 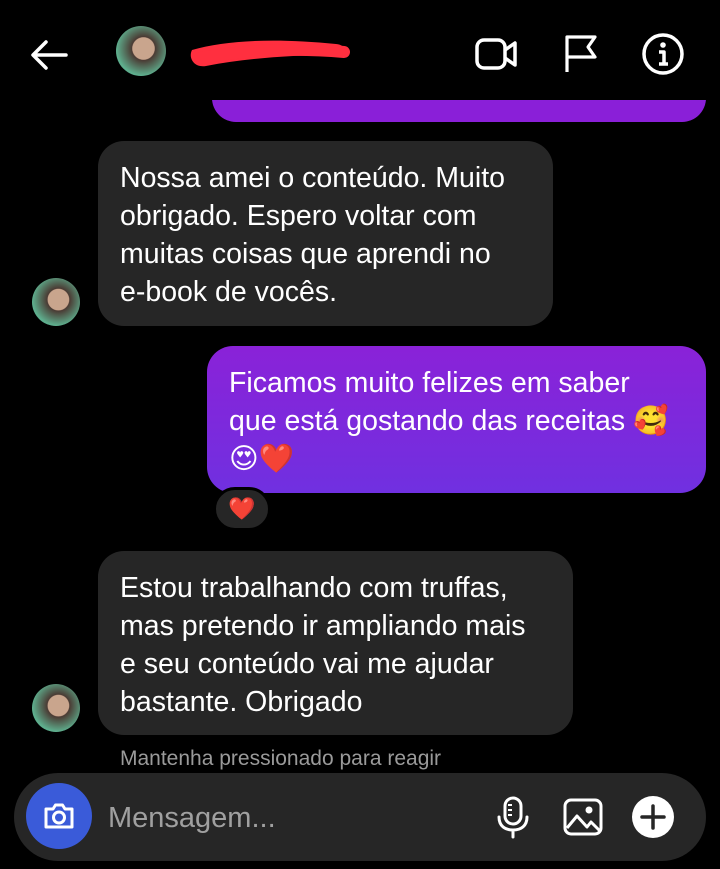 I want to click on redacted-name, so click(x=270, y=53).